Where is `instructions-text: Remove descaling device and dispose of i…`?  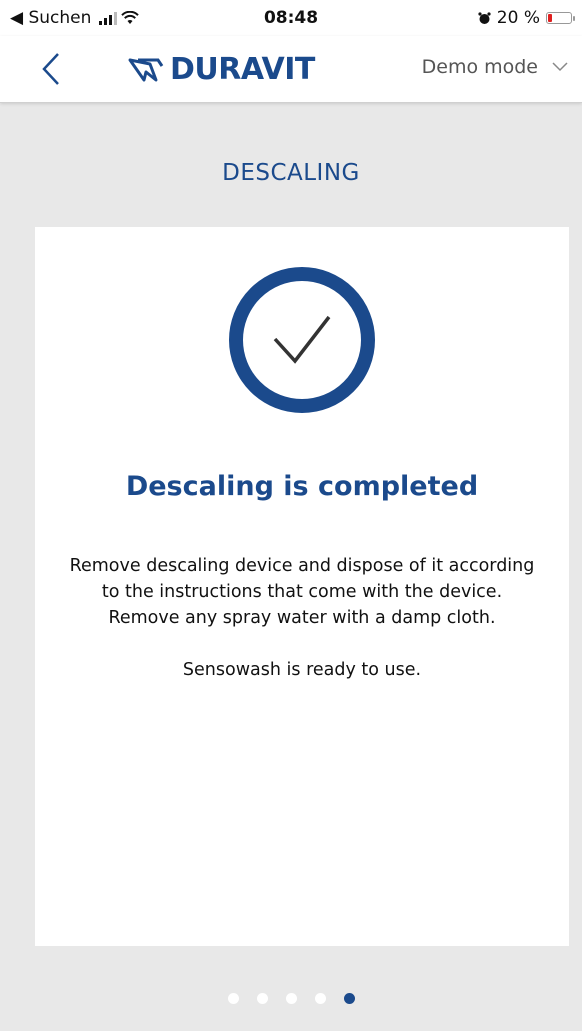 instructions-text: Remove descaling device and dispose of i… is located at coordinates (302, 618).